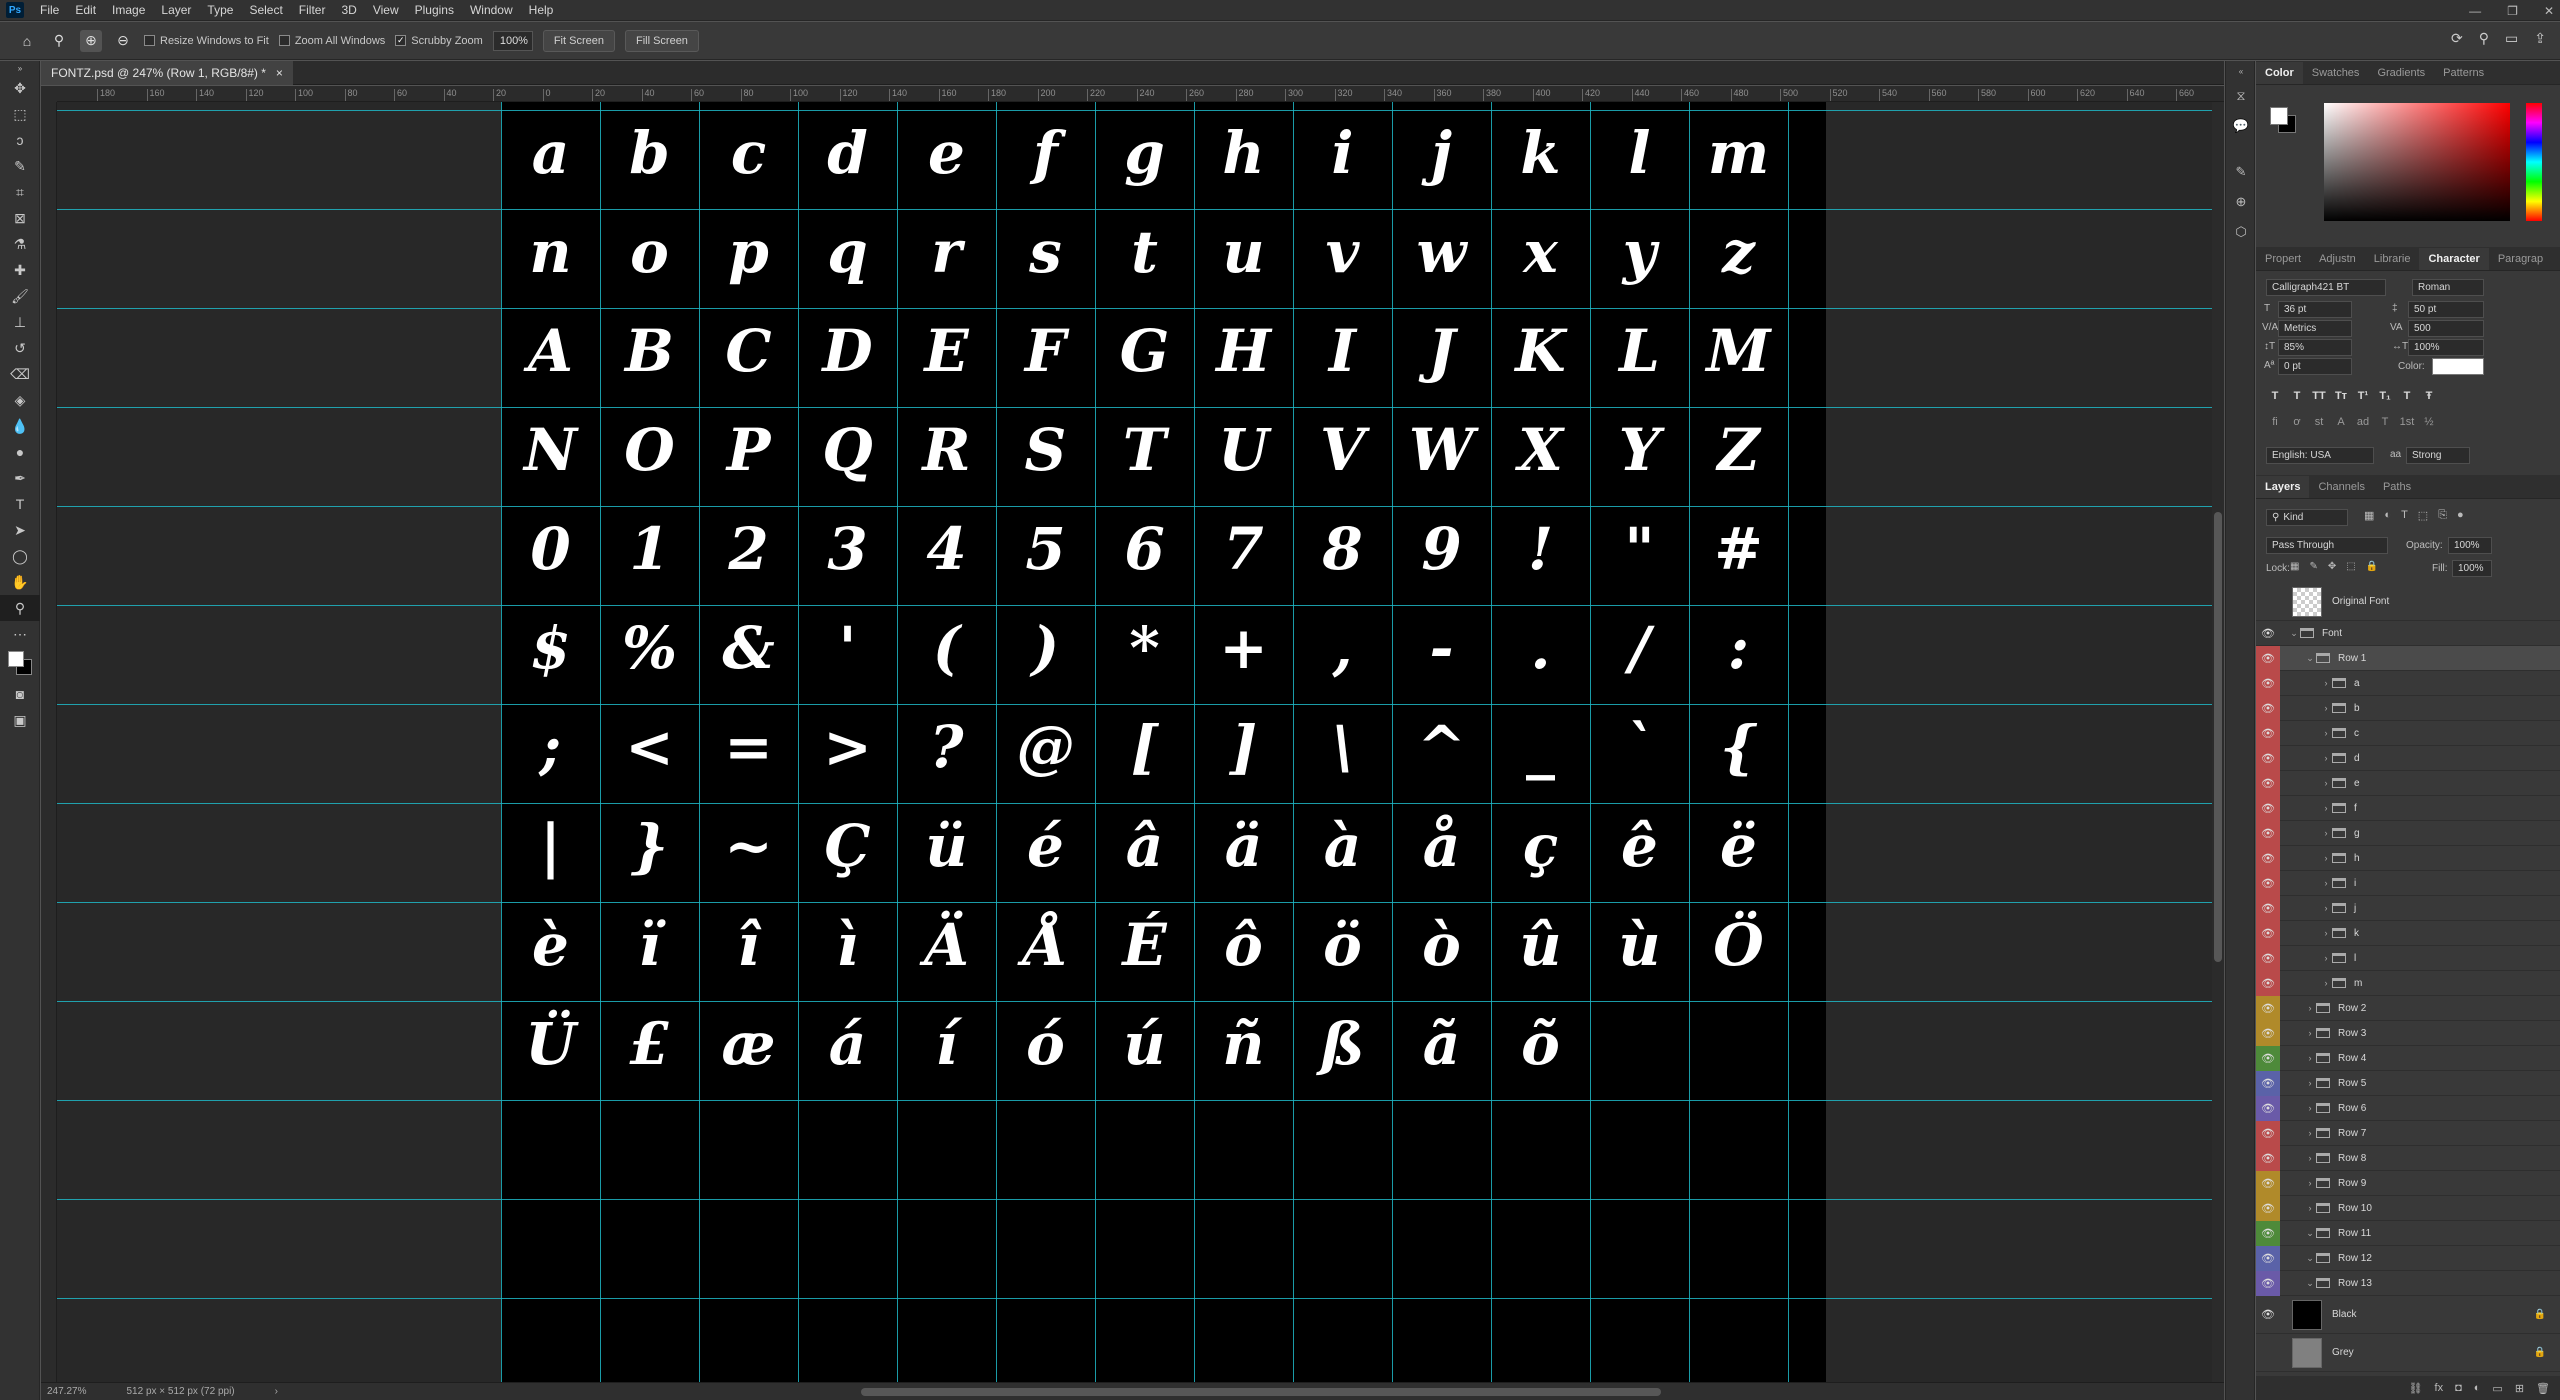  What do you see at coordinates (20, 556) in the screenshot?
I see `ellipse-tool-icon: ◯` at bounding box center [20, 556].